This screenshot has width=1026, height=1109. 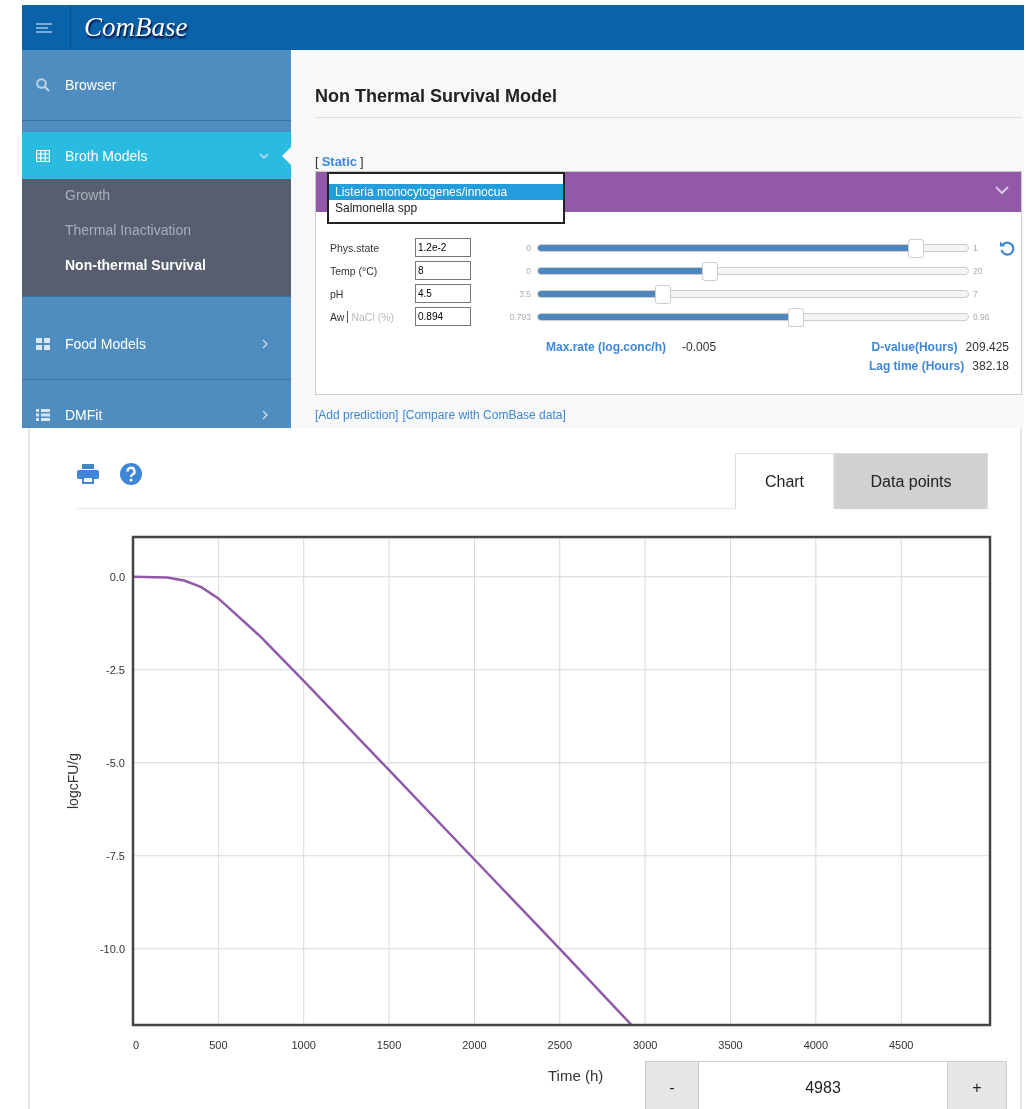 What do you see at coordinates (990, 366) in the screenshot?
I see `result-value: 382.18` at bounding box center [990, 366].